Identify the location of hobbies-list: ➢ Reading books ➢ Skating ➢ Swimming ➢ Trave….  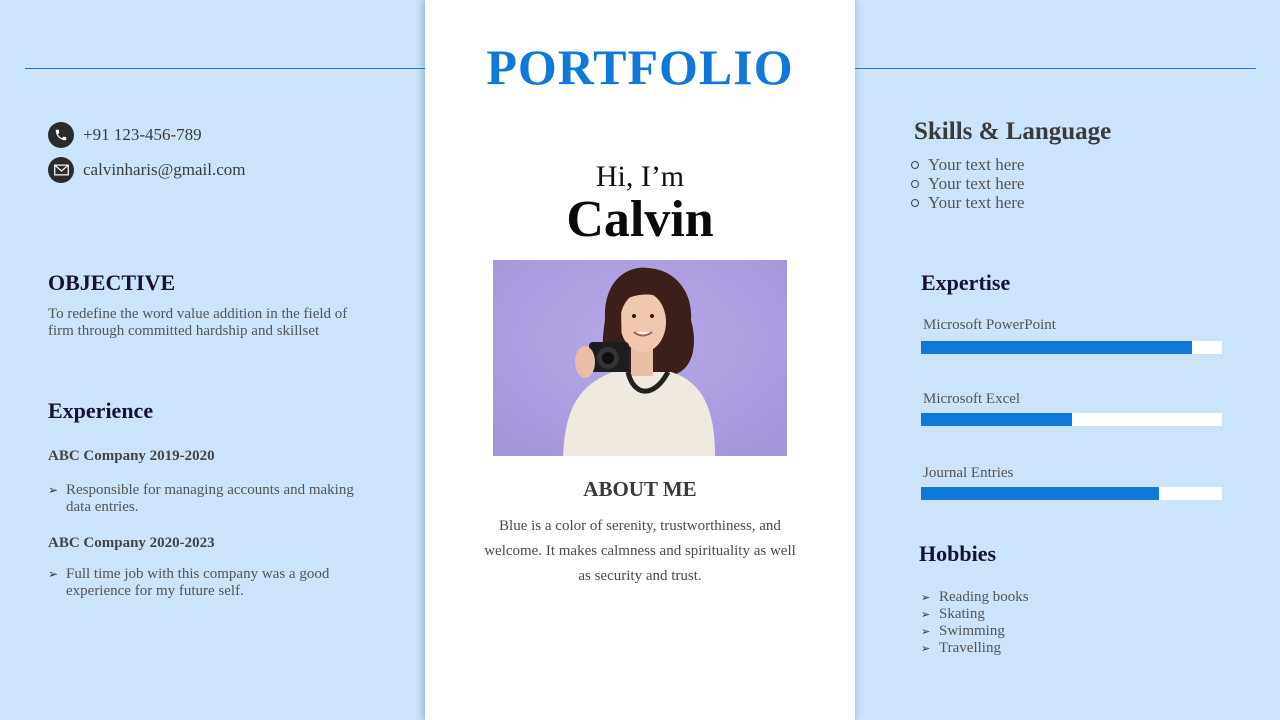
(975, 623).